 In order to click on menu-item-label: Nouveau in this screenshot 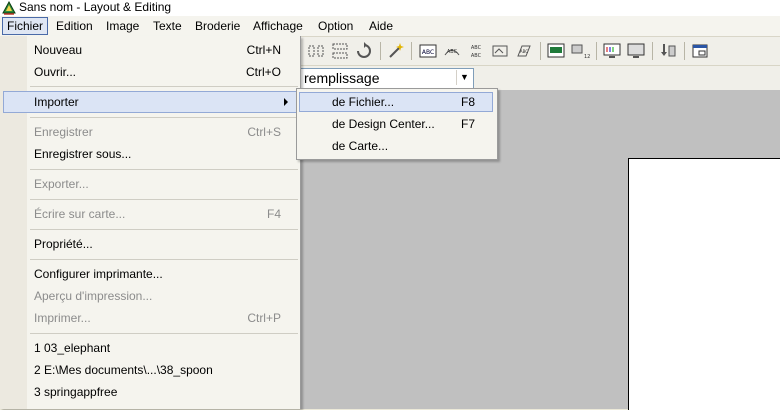, I will do `click(58, 50)`.